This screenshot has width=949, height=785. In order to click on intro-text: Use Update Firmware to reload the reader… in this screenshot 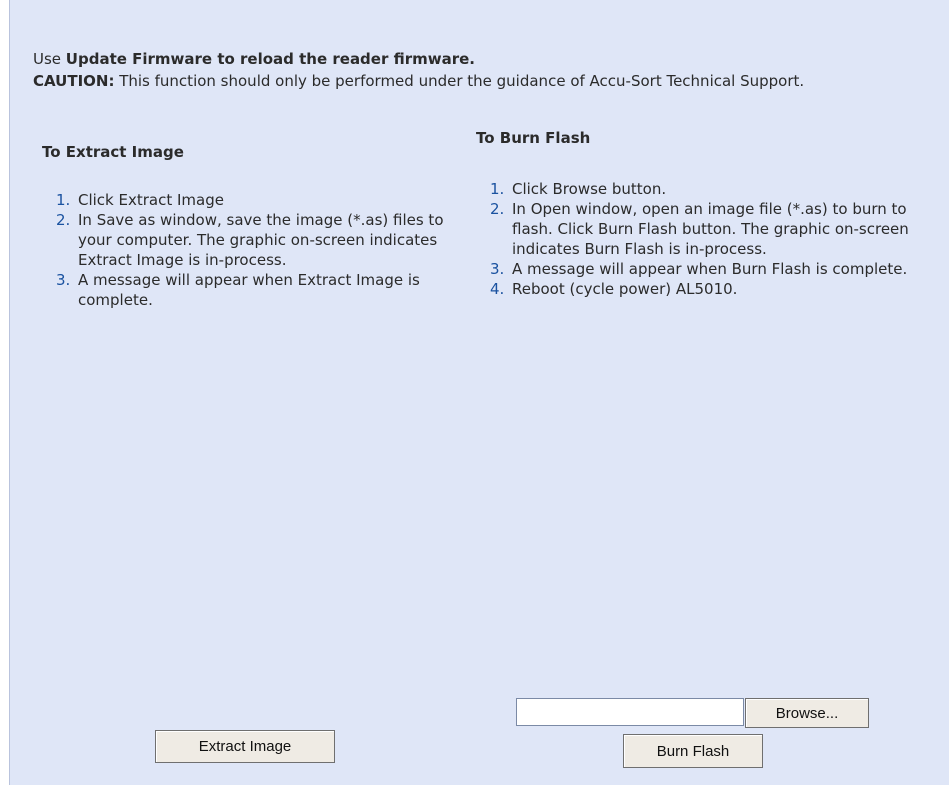, I will do `click(473, 70)`.